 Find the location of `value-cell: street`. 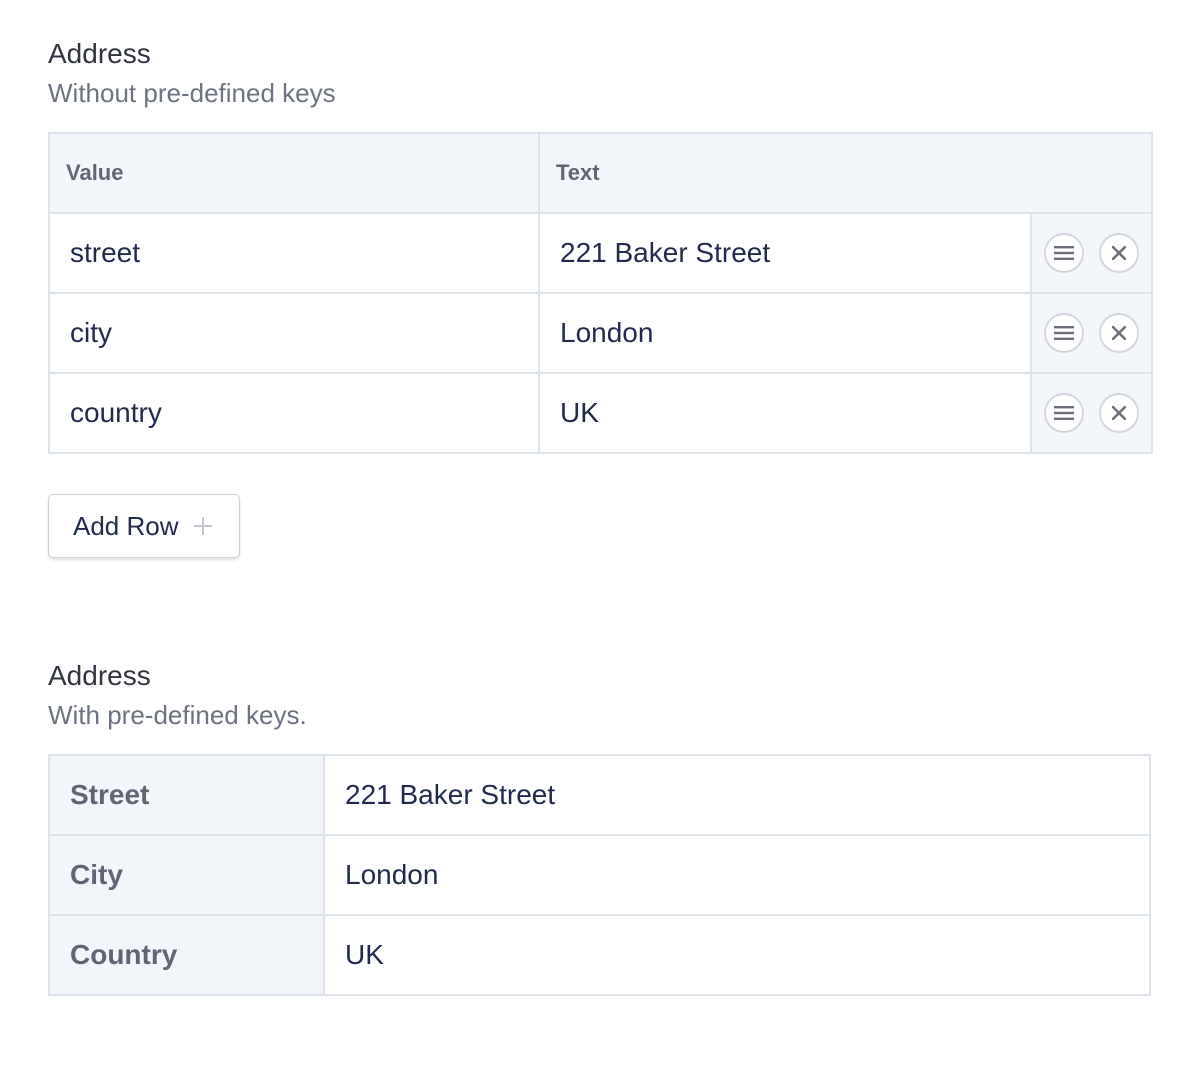

value-cell: street is located at coordinates (294, 253).